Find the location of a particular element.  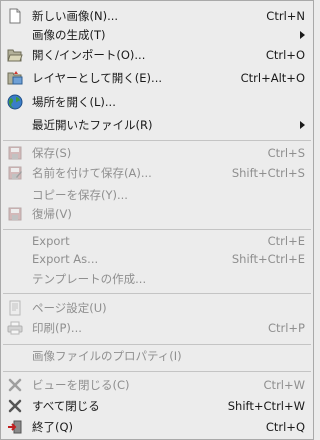

menu-item-shortcut: Ctrl+P is located at coordinates (286, 328).